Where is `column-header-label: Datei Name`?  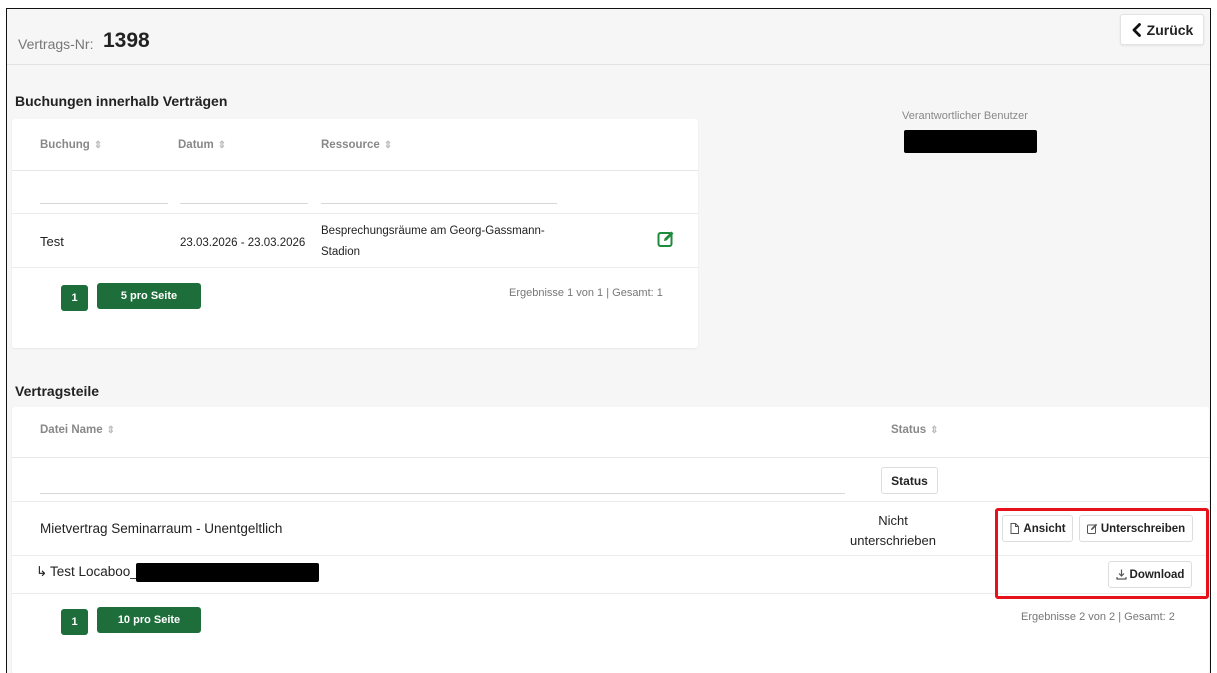
column-header-label: Datei Name is located at coordinates (71, 430).